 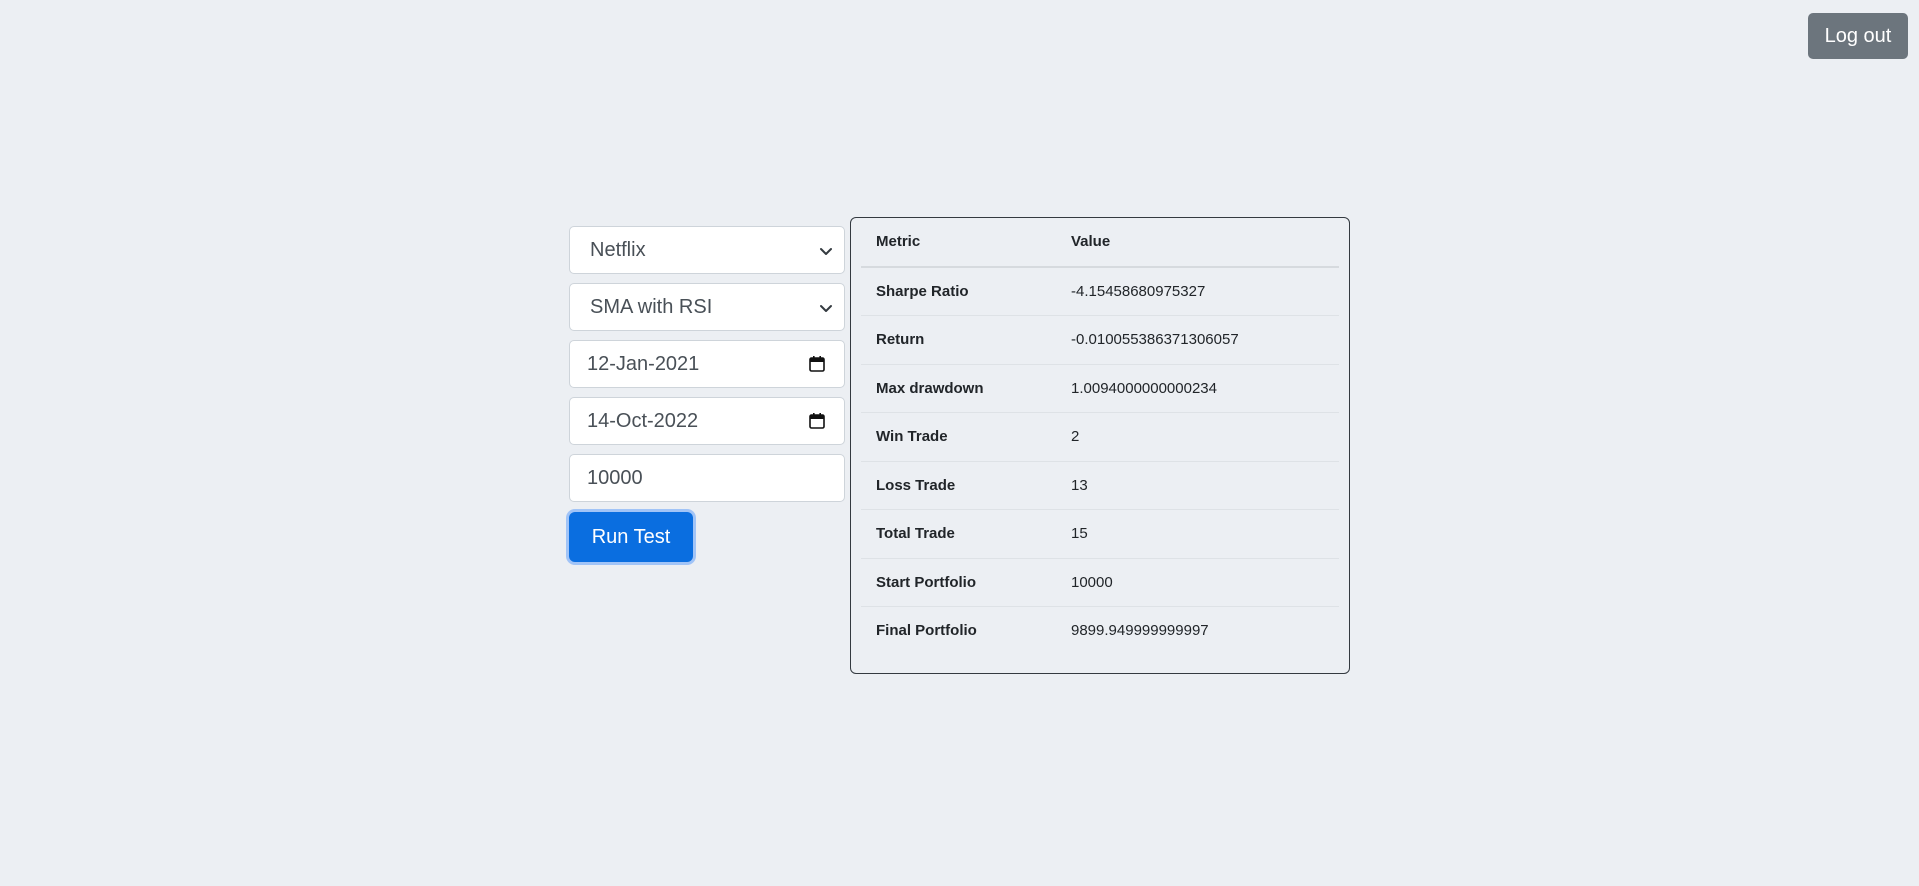 I want to click on table-header-row: Metric Value, so click(x=1100, y=243).